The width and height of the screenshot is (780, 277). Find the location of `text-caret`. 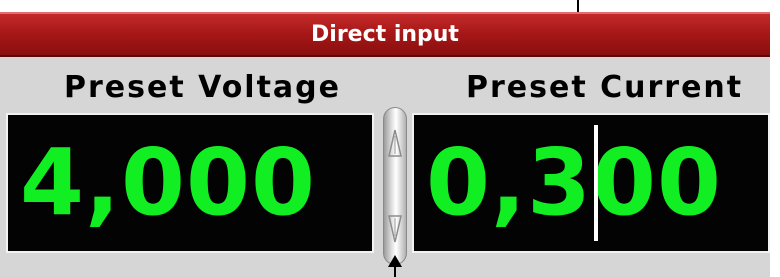

text-caret is located at coordinates (595, 183).